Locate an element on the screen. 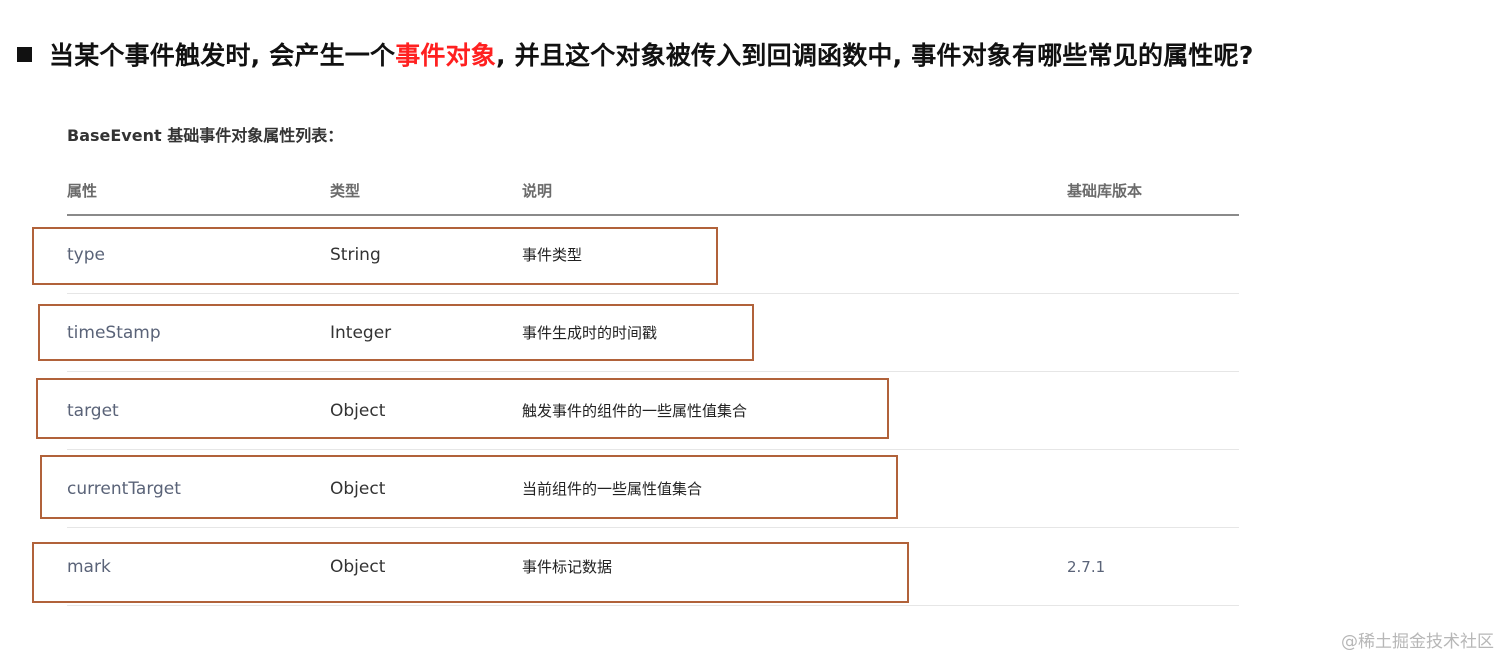 This screenshot has width=1512, height=666. cell-property: currentTarget is located at coordinates (124, 489).